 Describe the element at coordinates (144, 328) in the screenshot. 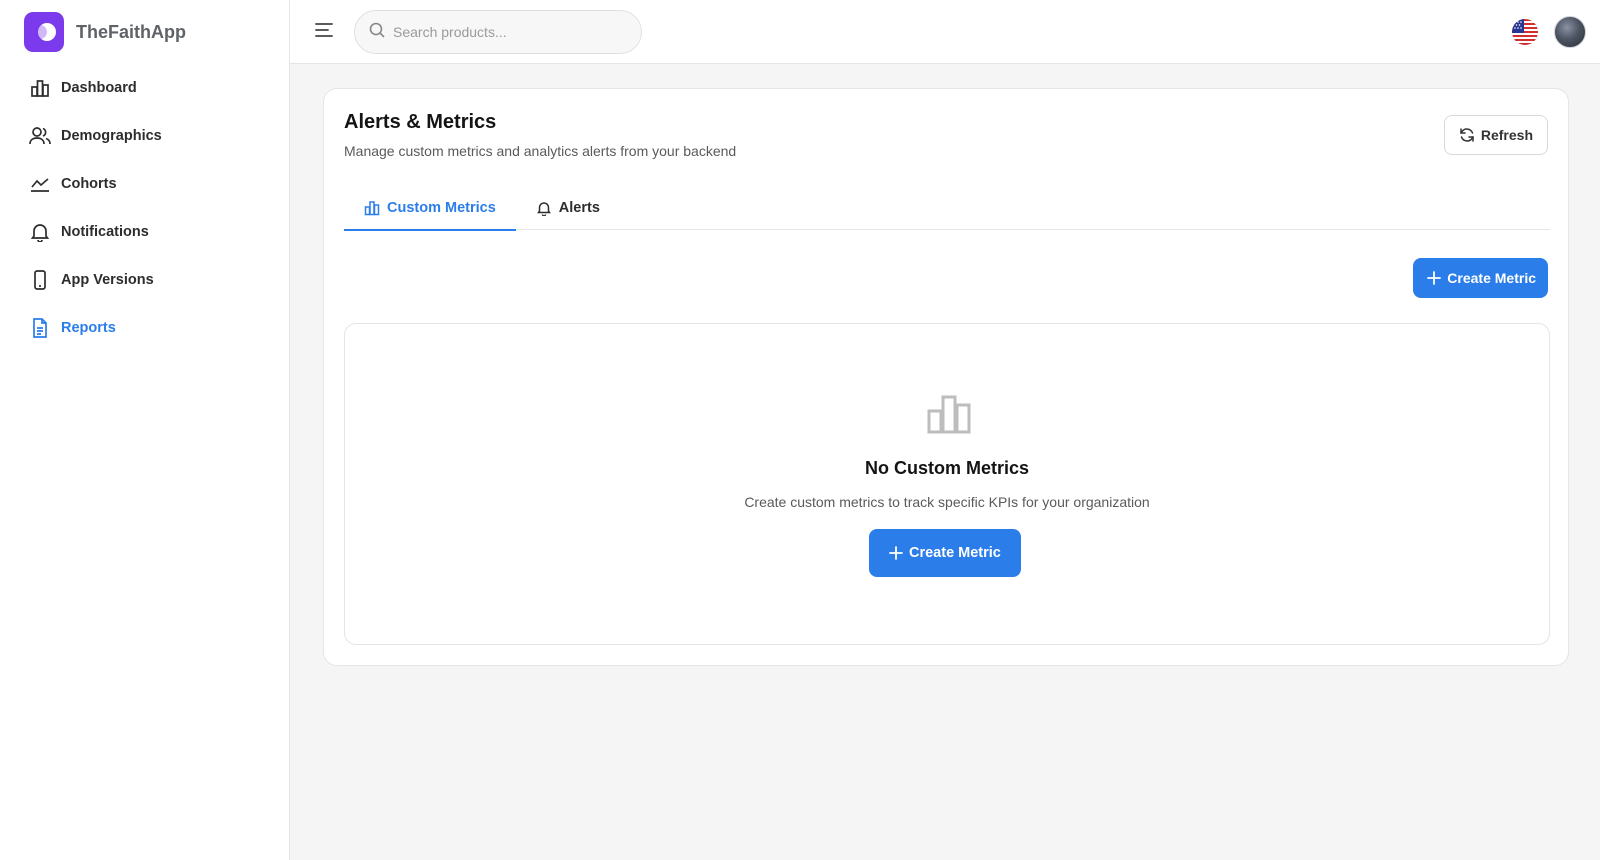

I see `sidebar-item-reports: Reports` at that location.